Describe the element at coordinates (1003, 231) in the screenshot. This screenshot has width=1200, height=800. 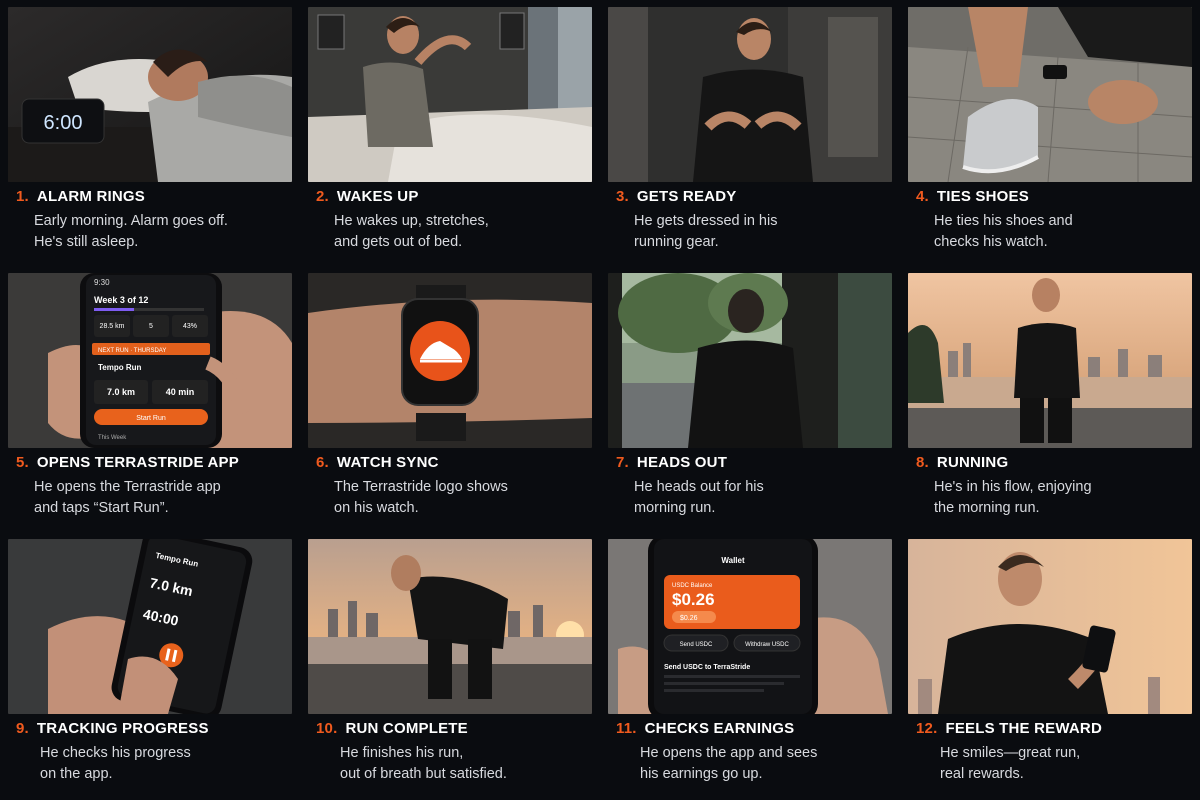
I see `step-description: He ties his shoes and checks his watch.` at that location.